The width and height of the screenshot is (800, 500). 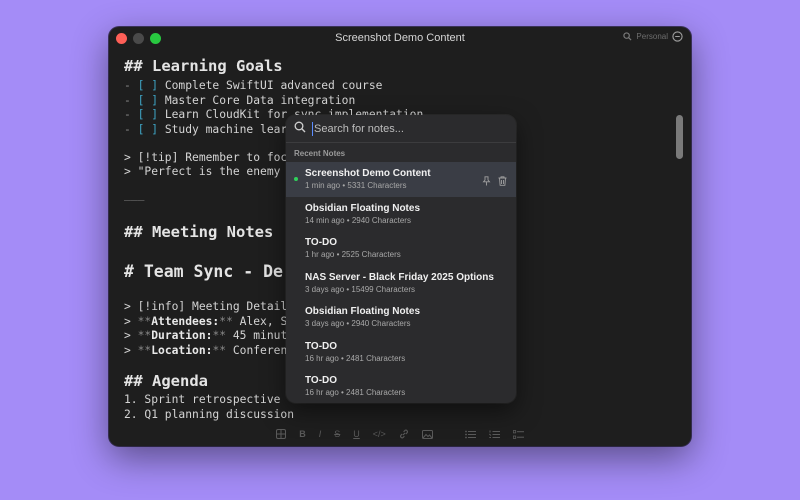 I want to click on note-actions, so click(x=494, y=182).